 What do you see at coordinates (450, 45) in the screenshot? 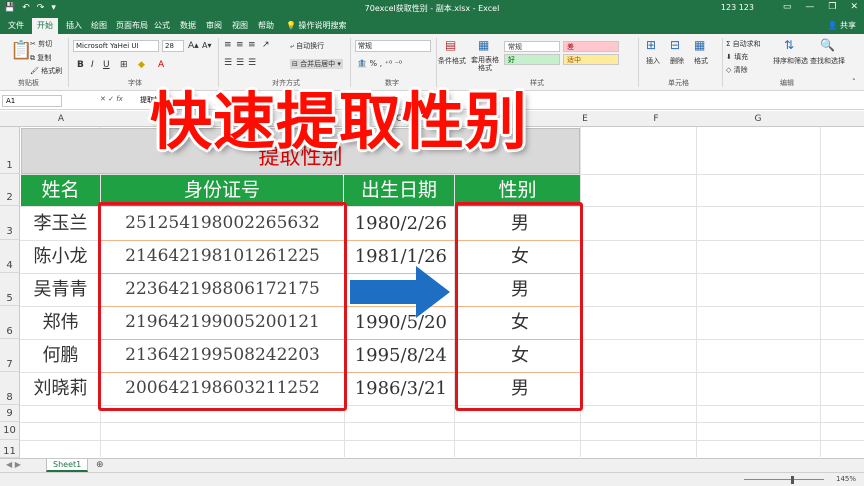
I see `conditional-format-icon: ▤` at bounding box center [450, 45].